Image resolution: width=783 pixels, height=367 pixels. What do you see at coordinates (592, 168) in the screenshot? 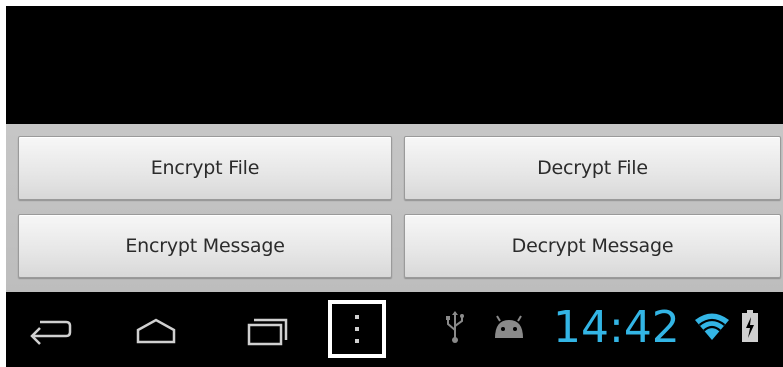
I see `decrypt-file-button: Decrypt File` at bounding box center [592, 168].